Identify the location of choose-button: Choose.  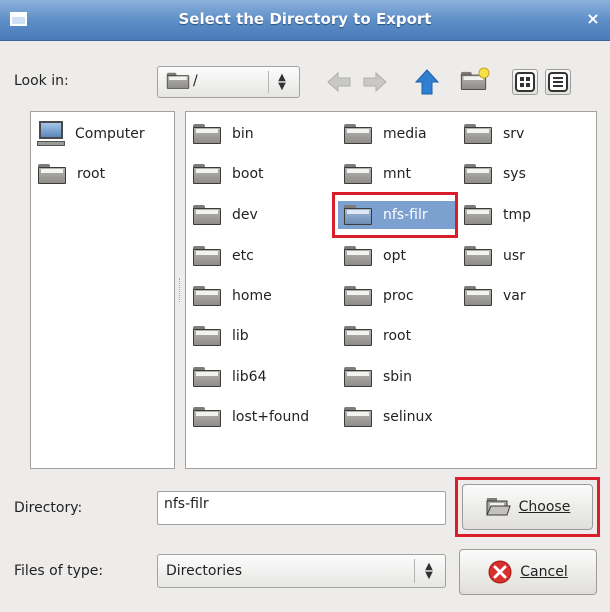
(527, 507).